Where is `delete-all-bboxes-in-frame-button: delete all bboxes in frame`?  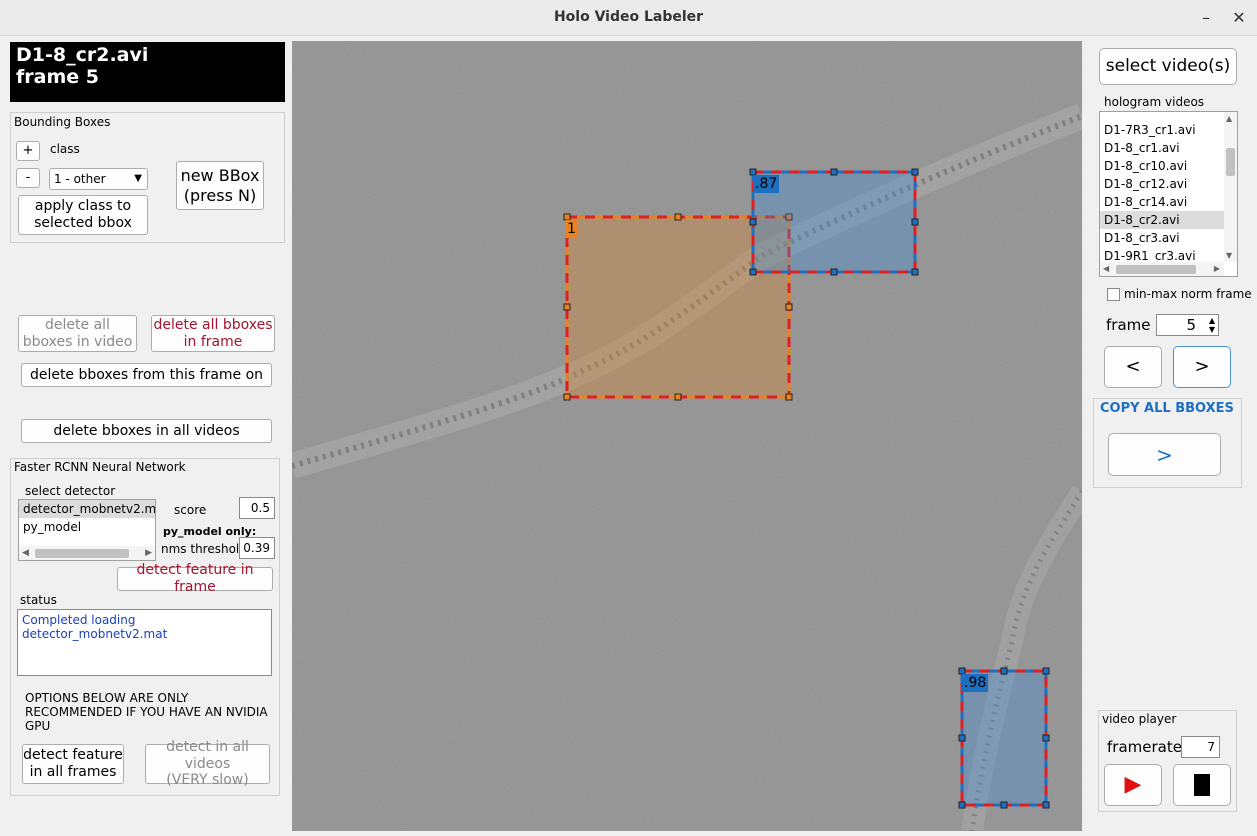 delete-all-bboxes-in-frame-button: delete all bboxes in frame is located at coordinates (213, 333).